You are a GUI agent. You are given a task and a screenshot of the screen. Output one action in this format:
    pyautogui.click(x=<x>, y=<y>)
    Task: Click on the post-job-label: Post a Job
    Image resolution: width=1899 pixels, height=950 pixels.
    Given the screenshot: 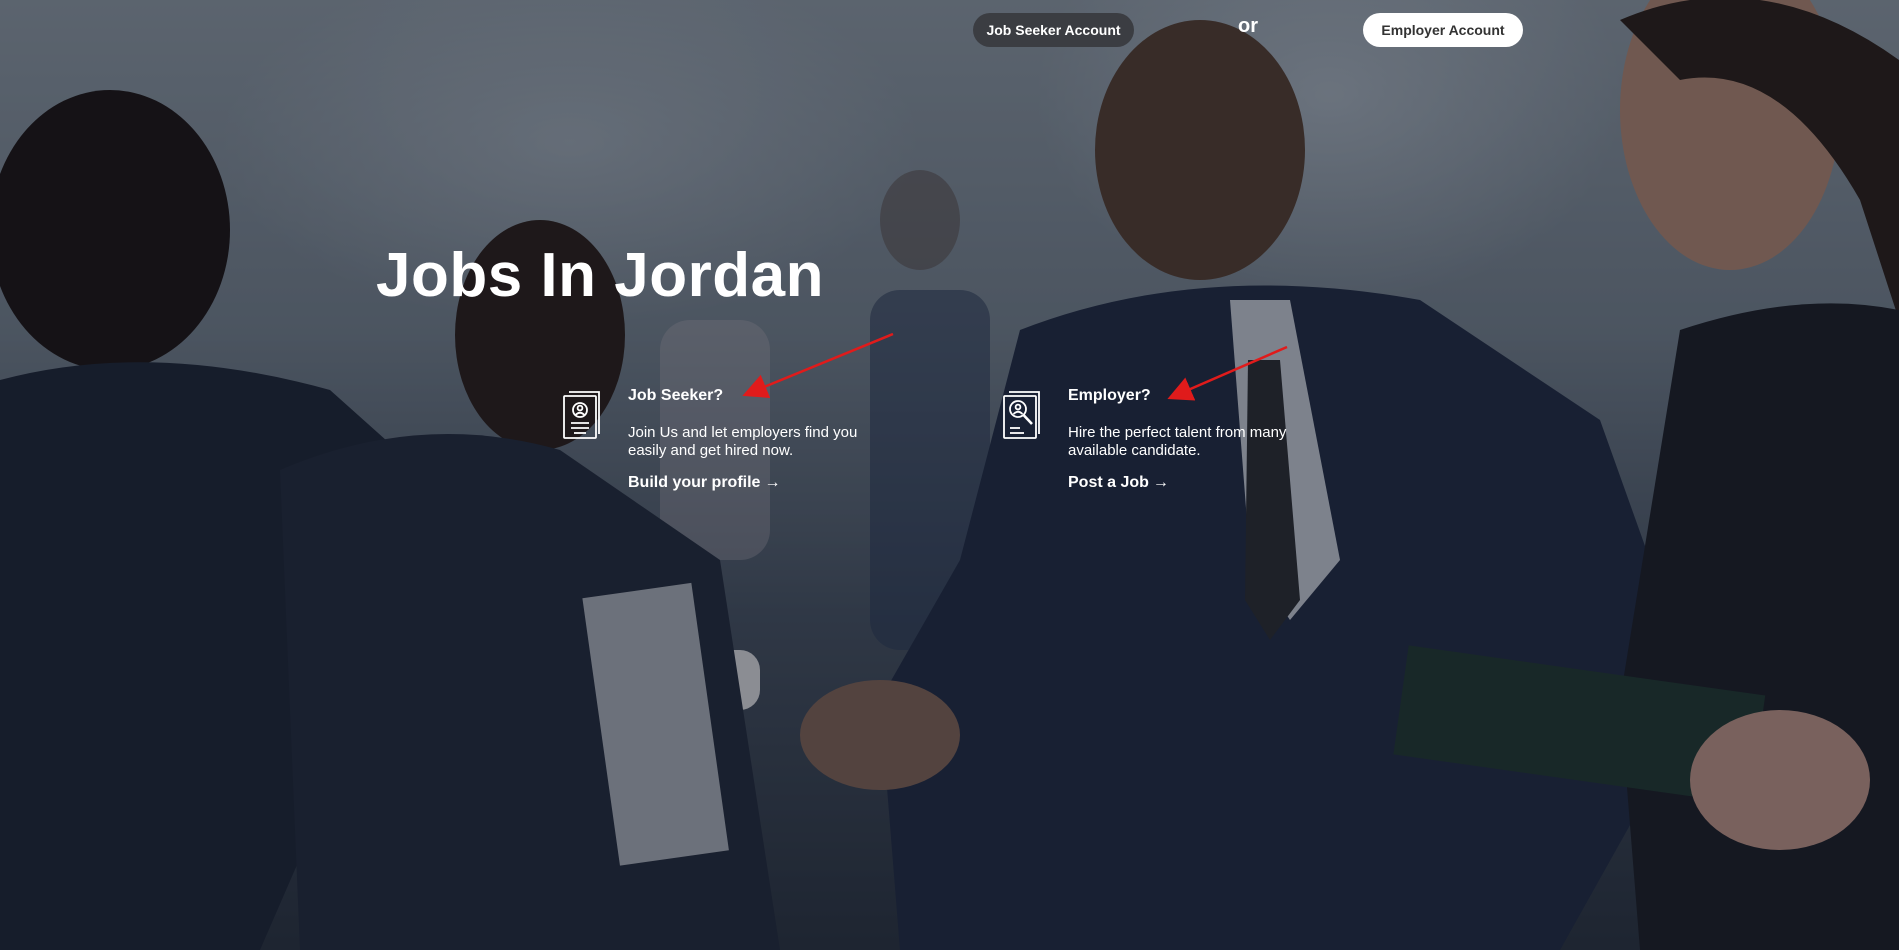 What is the action you would take?
    pyautogui.click(x=1108, y=482)
    